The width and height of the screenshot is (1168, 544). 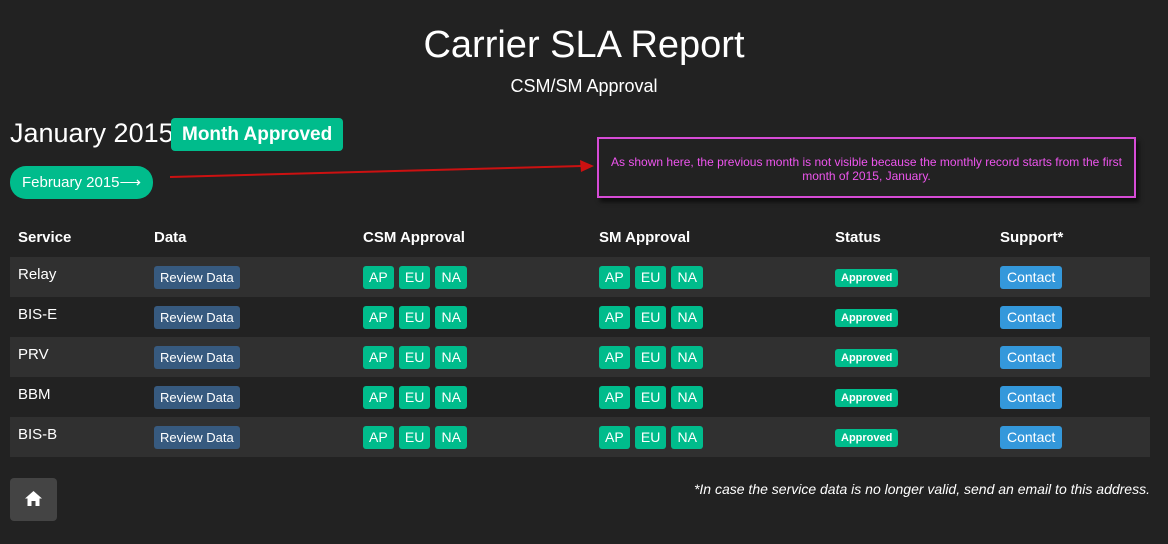 I want to click on service-name: PRV, so click(x=33, y=354).